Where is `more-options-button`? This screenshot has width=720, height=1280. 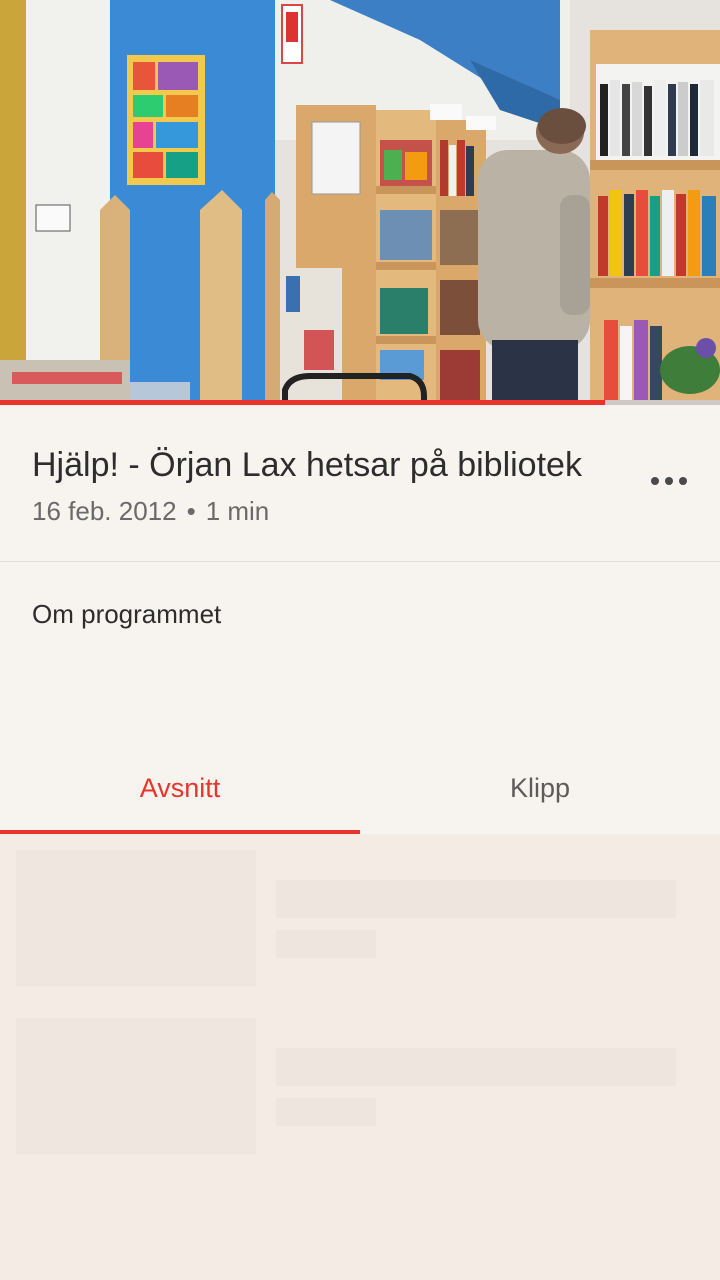 more-options-button is located at coordinates (670, 481).